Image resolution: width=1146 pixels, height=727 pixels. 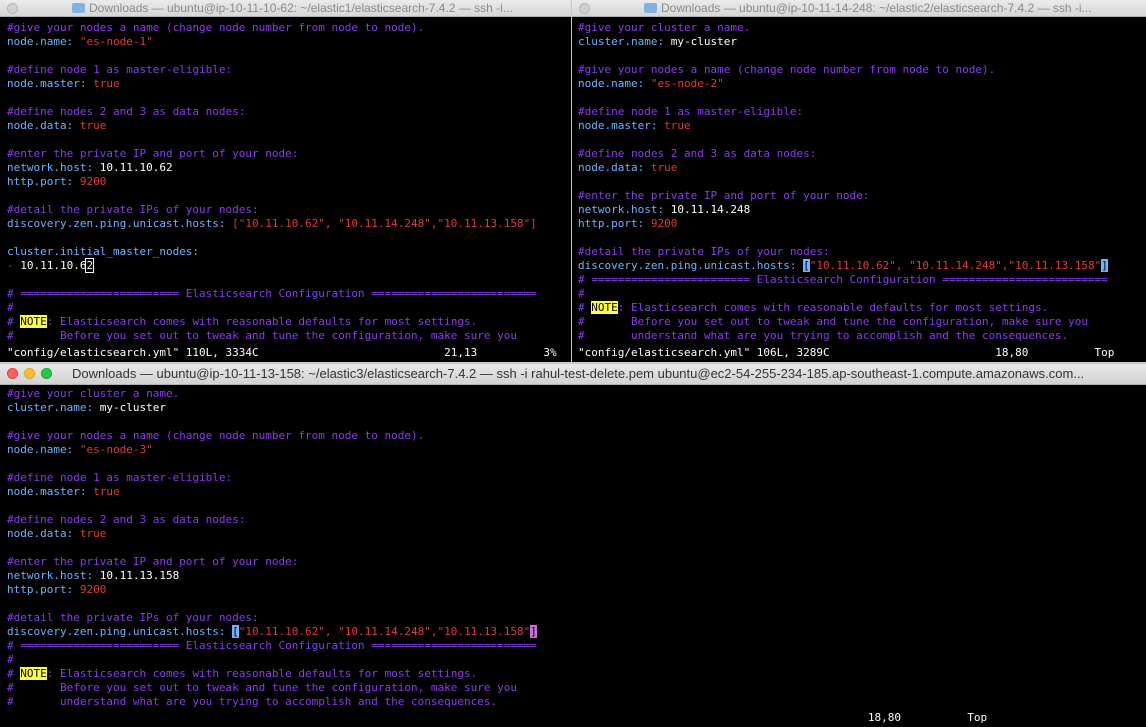 I want to click on line-text: "es-node-2", so click(x=687, y=83).